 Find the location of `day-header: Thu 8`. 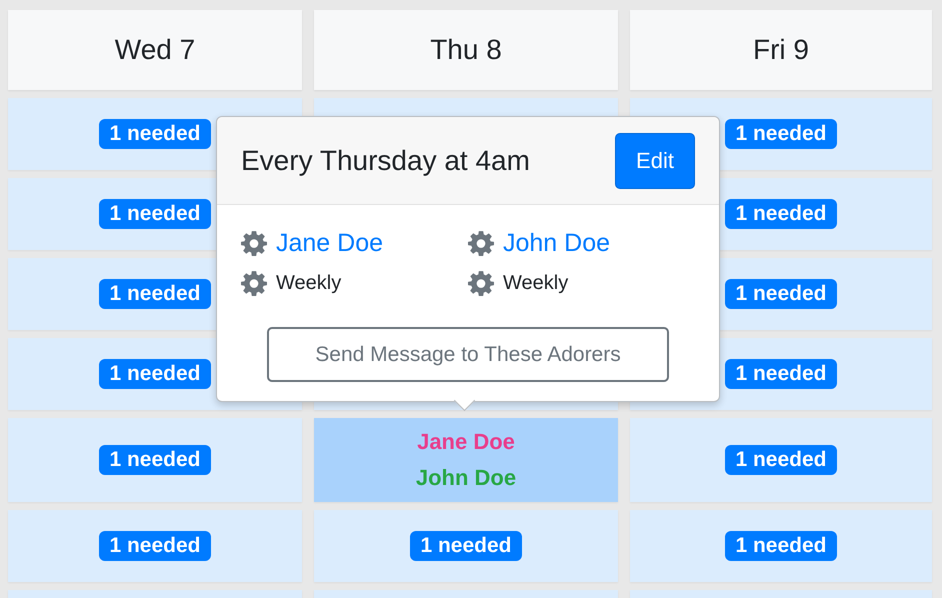

day-header: Thu 8 is located at coordinates (466, 50).